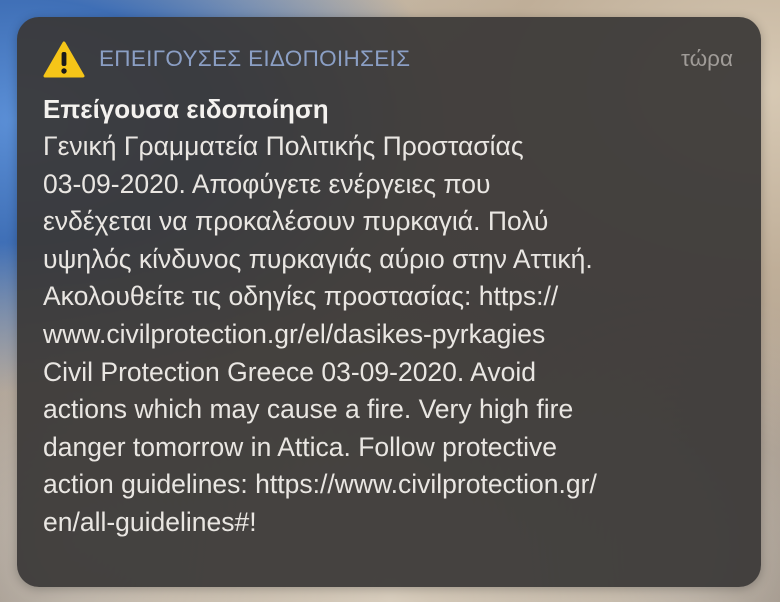 Image resolution: width=780 pixels, height=602 pixels. What do you see at coordinates (255, 58) in the screenshot?
I see `app-name: ΕΠΕΙΓΟΥΣΕΣ ΕΙΔΟΠΟΙΗΣΕΙΣ` at bounding box center [255, 58].